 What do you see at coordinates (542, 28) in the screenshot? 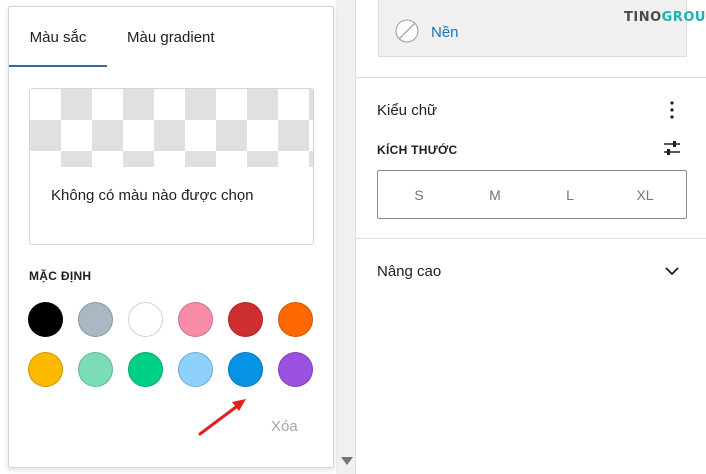
I see `background-color-control: Nền TINOGROUP` at bounding box center [542, 28].